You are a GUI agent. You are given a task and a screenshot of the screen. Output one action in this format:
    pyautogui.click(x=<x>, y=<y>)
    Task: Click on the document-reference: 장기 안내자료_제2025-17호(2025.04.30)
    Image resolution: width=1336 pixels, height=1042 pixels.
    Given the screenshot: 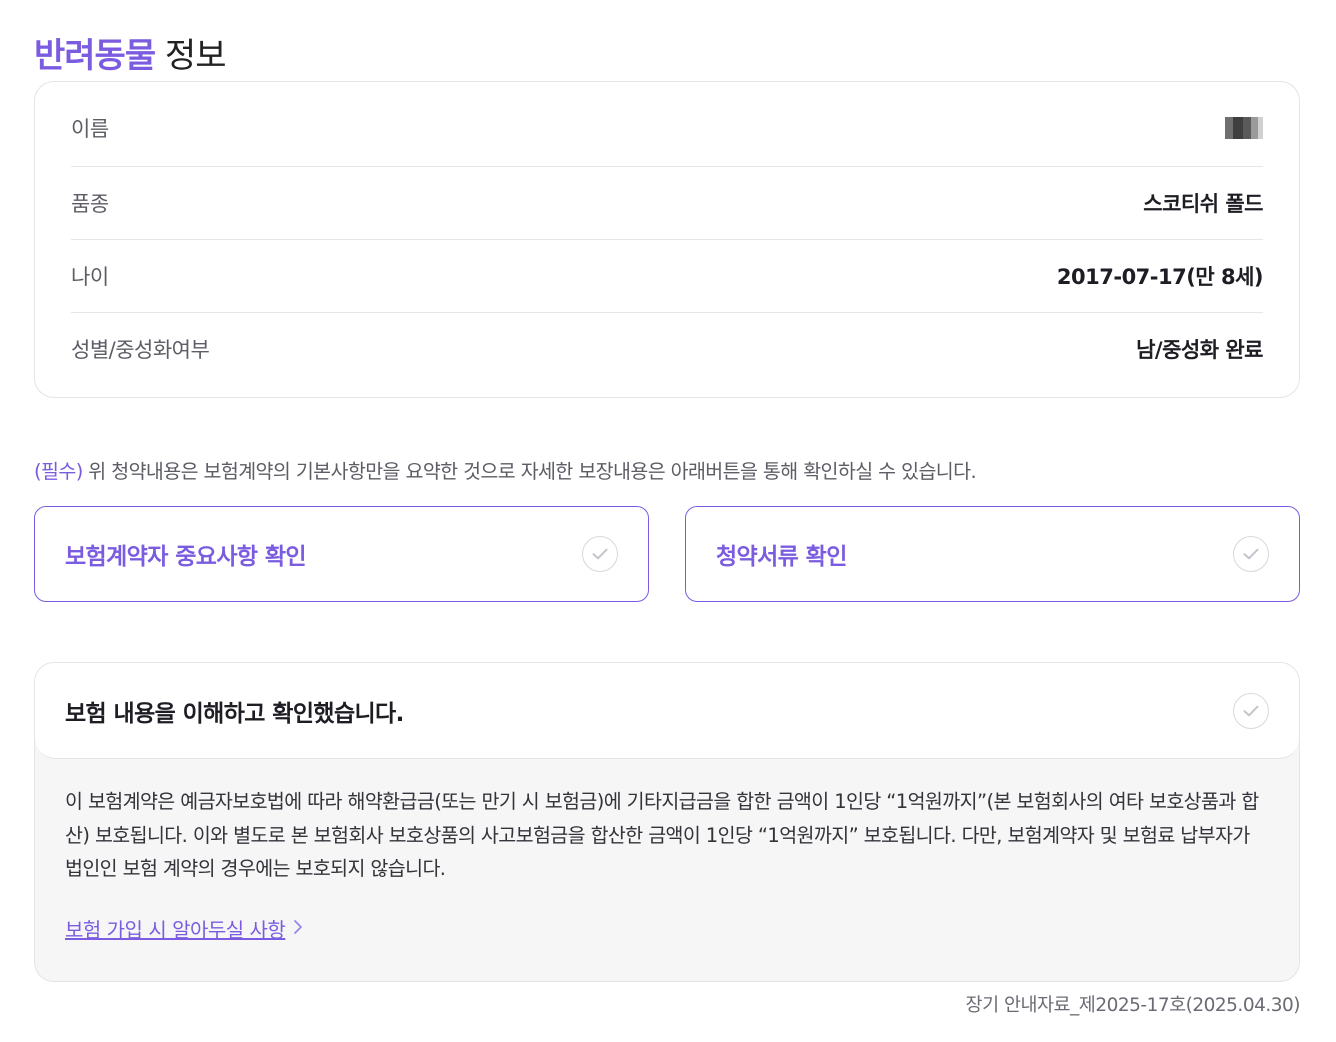 What is the action you would take?
    pyautogui.click(x=1133, y=1005)
    